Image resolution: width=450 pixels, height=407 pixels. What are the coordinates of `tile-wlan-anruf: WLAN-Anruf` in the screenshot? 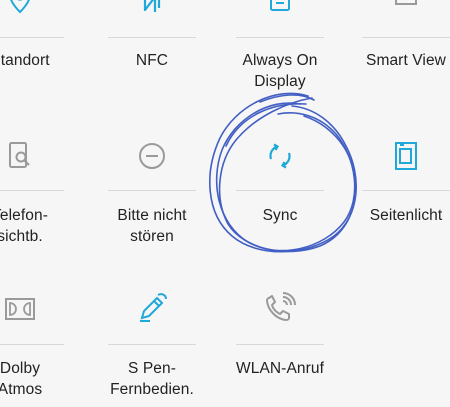 It's located at (280, 338).